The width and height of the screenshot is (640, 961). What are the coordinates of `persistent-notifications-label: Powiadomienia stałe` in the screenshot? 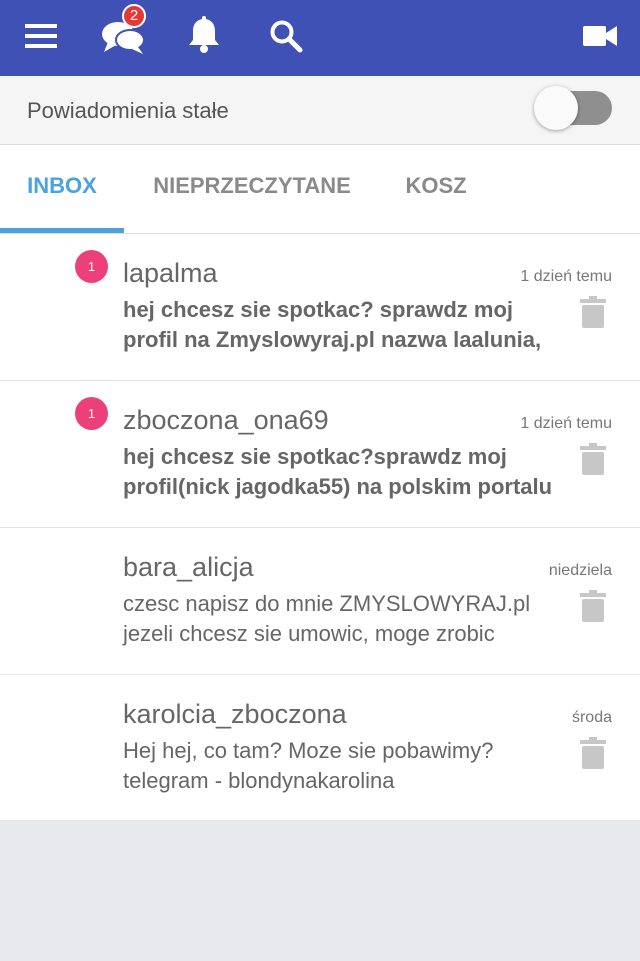 It's located at (128, 110).